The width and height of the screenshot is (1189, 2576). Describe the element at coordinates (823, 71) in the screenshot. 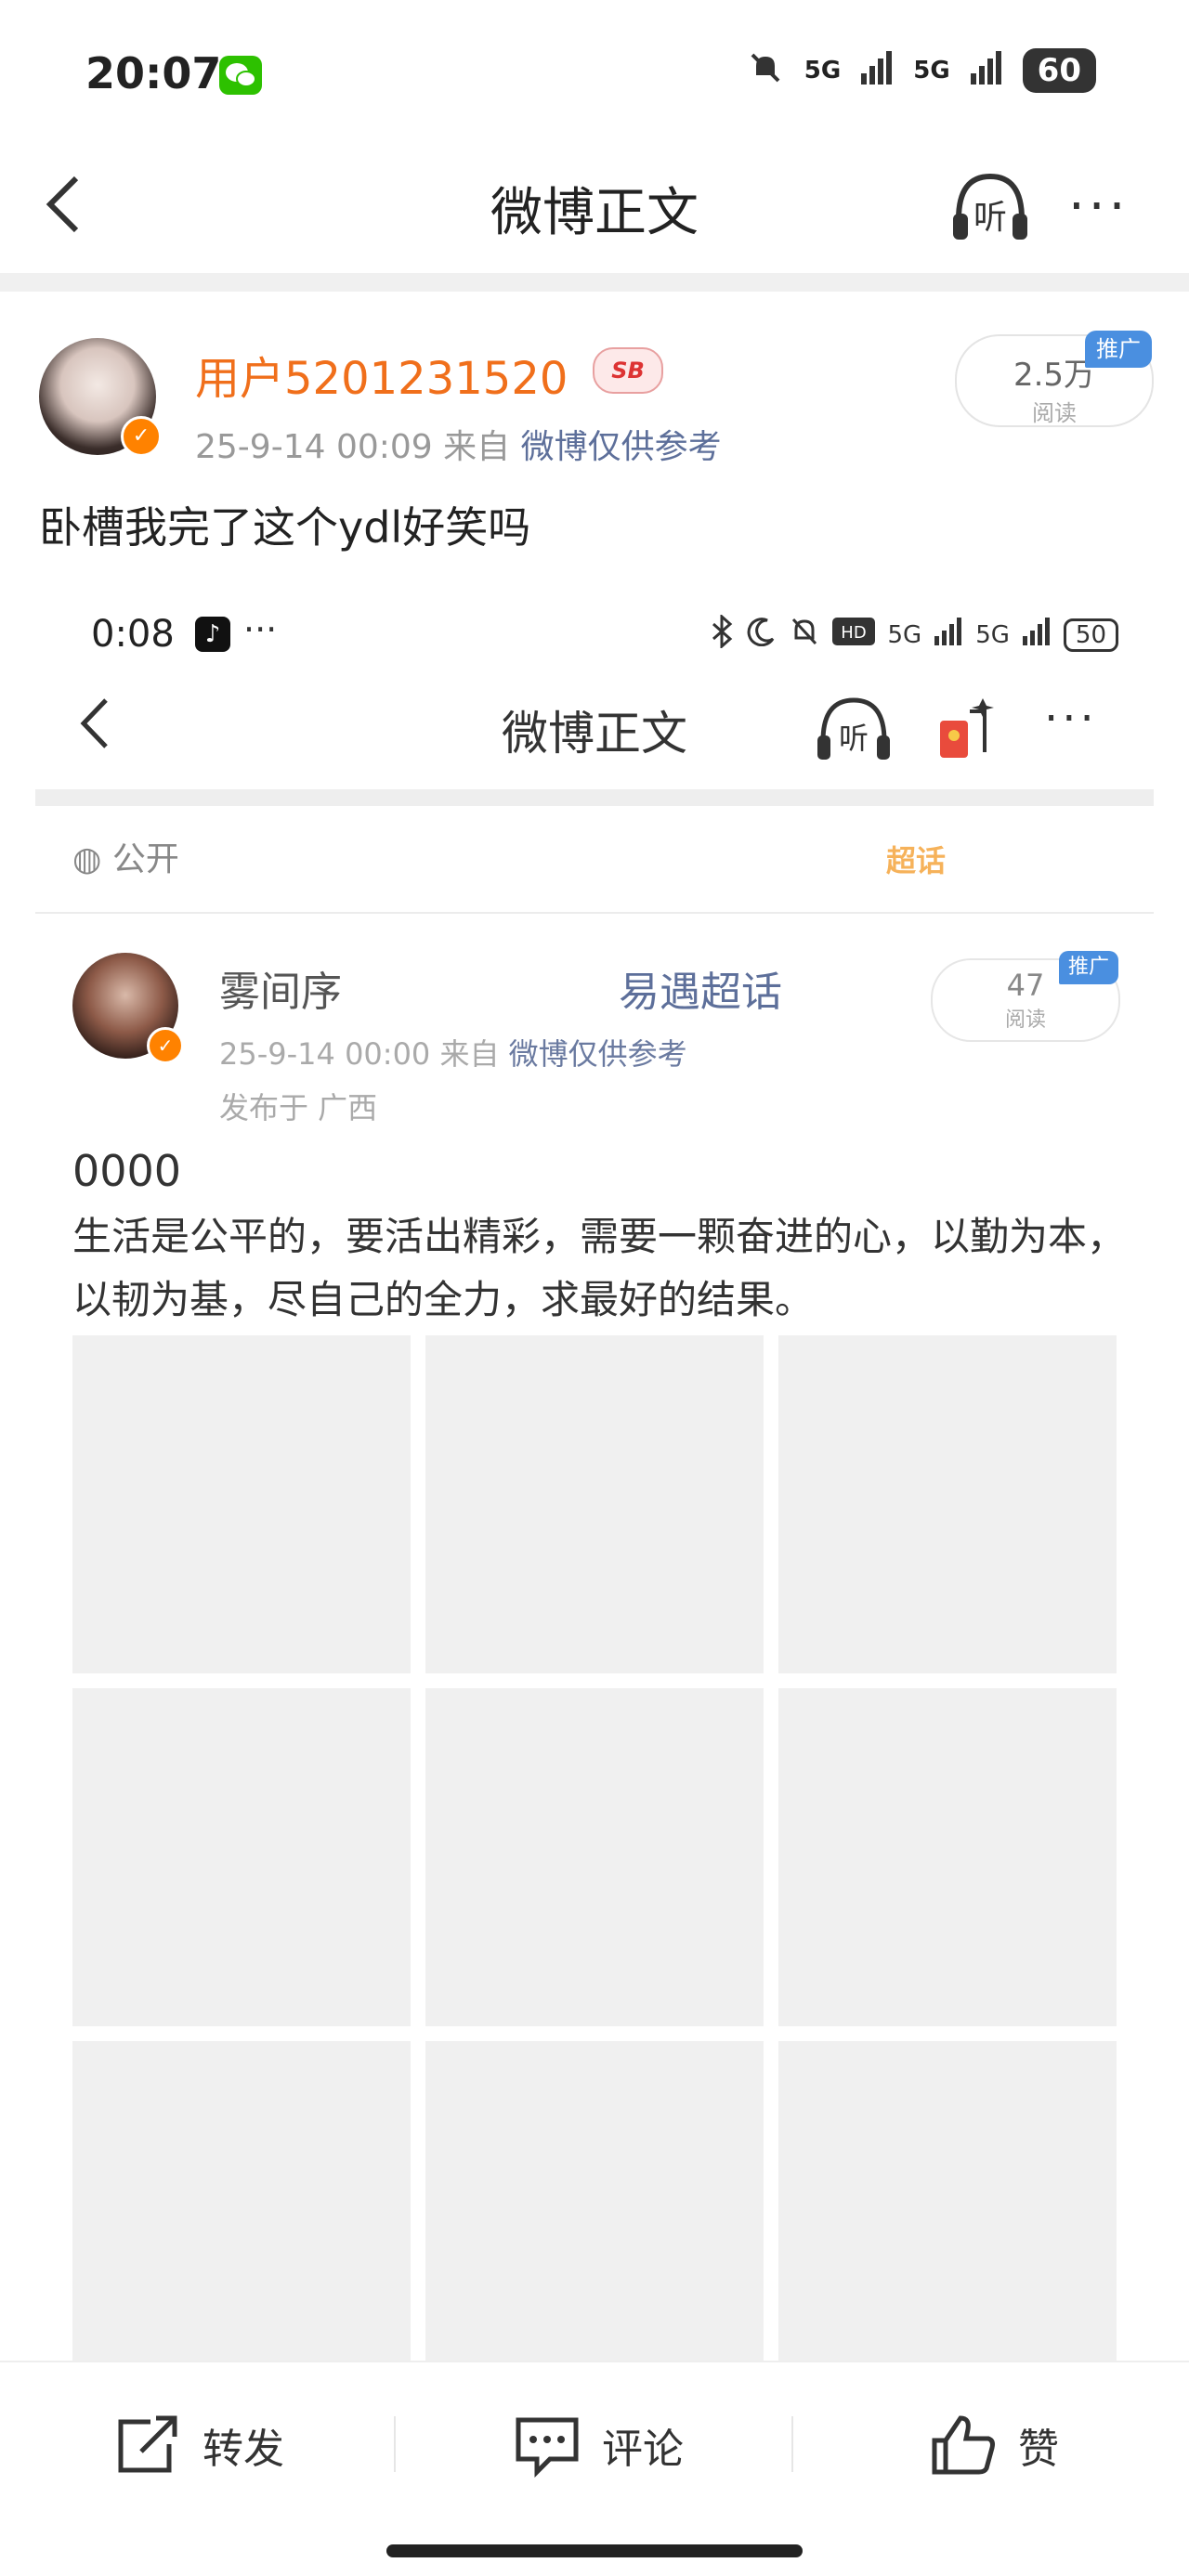

I see `signal-5g-1: 5G` at that location.